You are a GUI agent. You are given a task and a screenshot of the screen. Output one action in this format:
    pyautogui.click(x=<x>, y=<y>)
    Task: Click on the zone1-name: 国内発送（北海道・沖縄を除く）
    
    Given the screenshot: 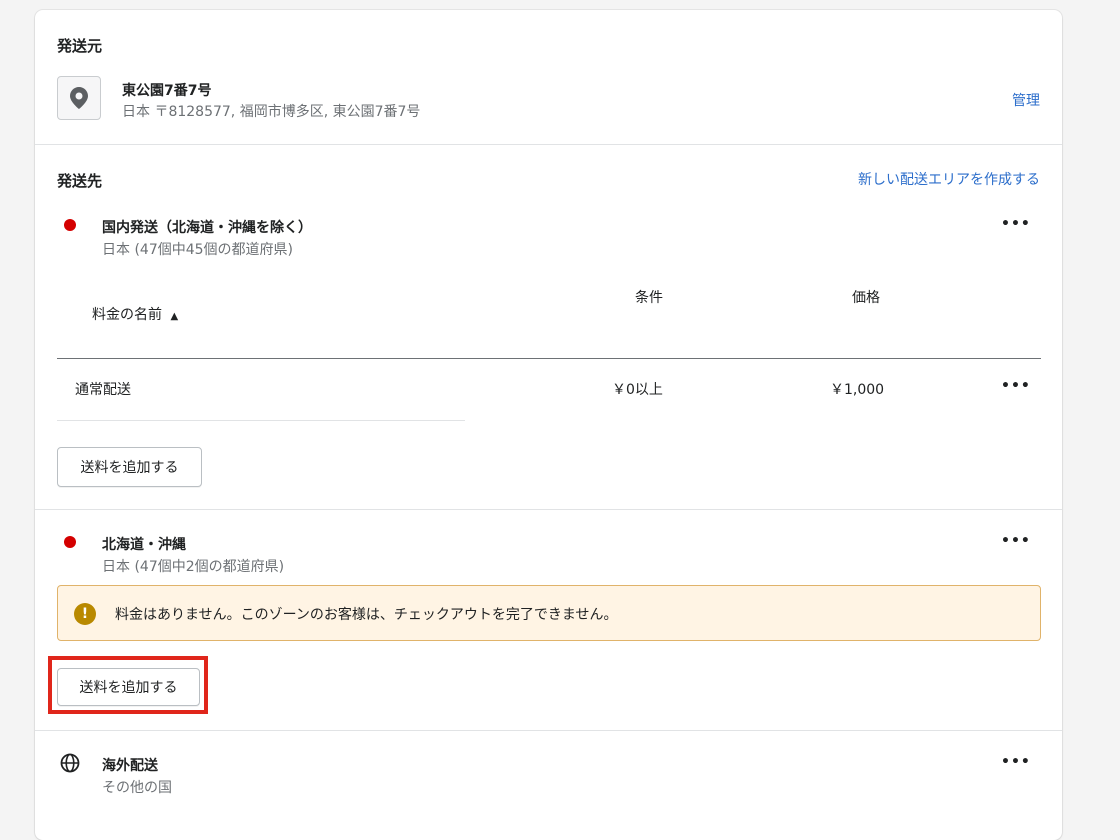 What is the action you would take?
    pyautogui.click(x=207, y=228)
    